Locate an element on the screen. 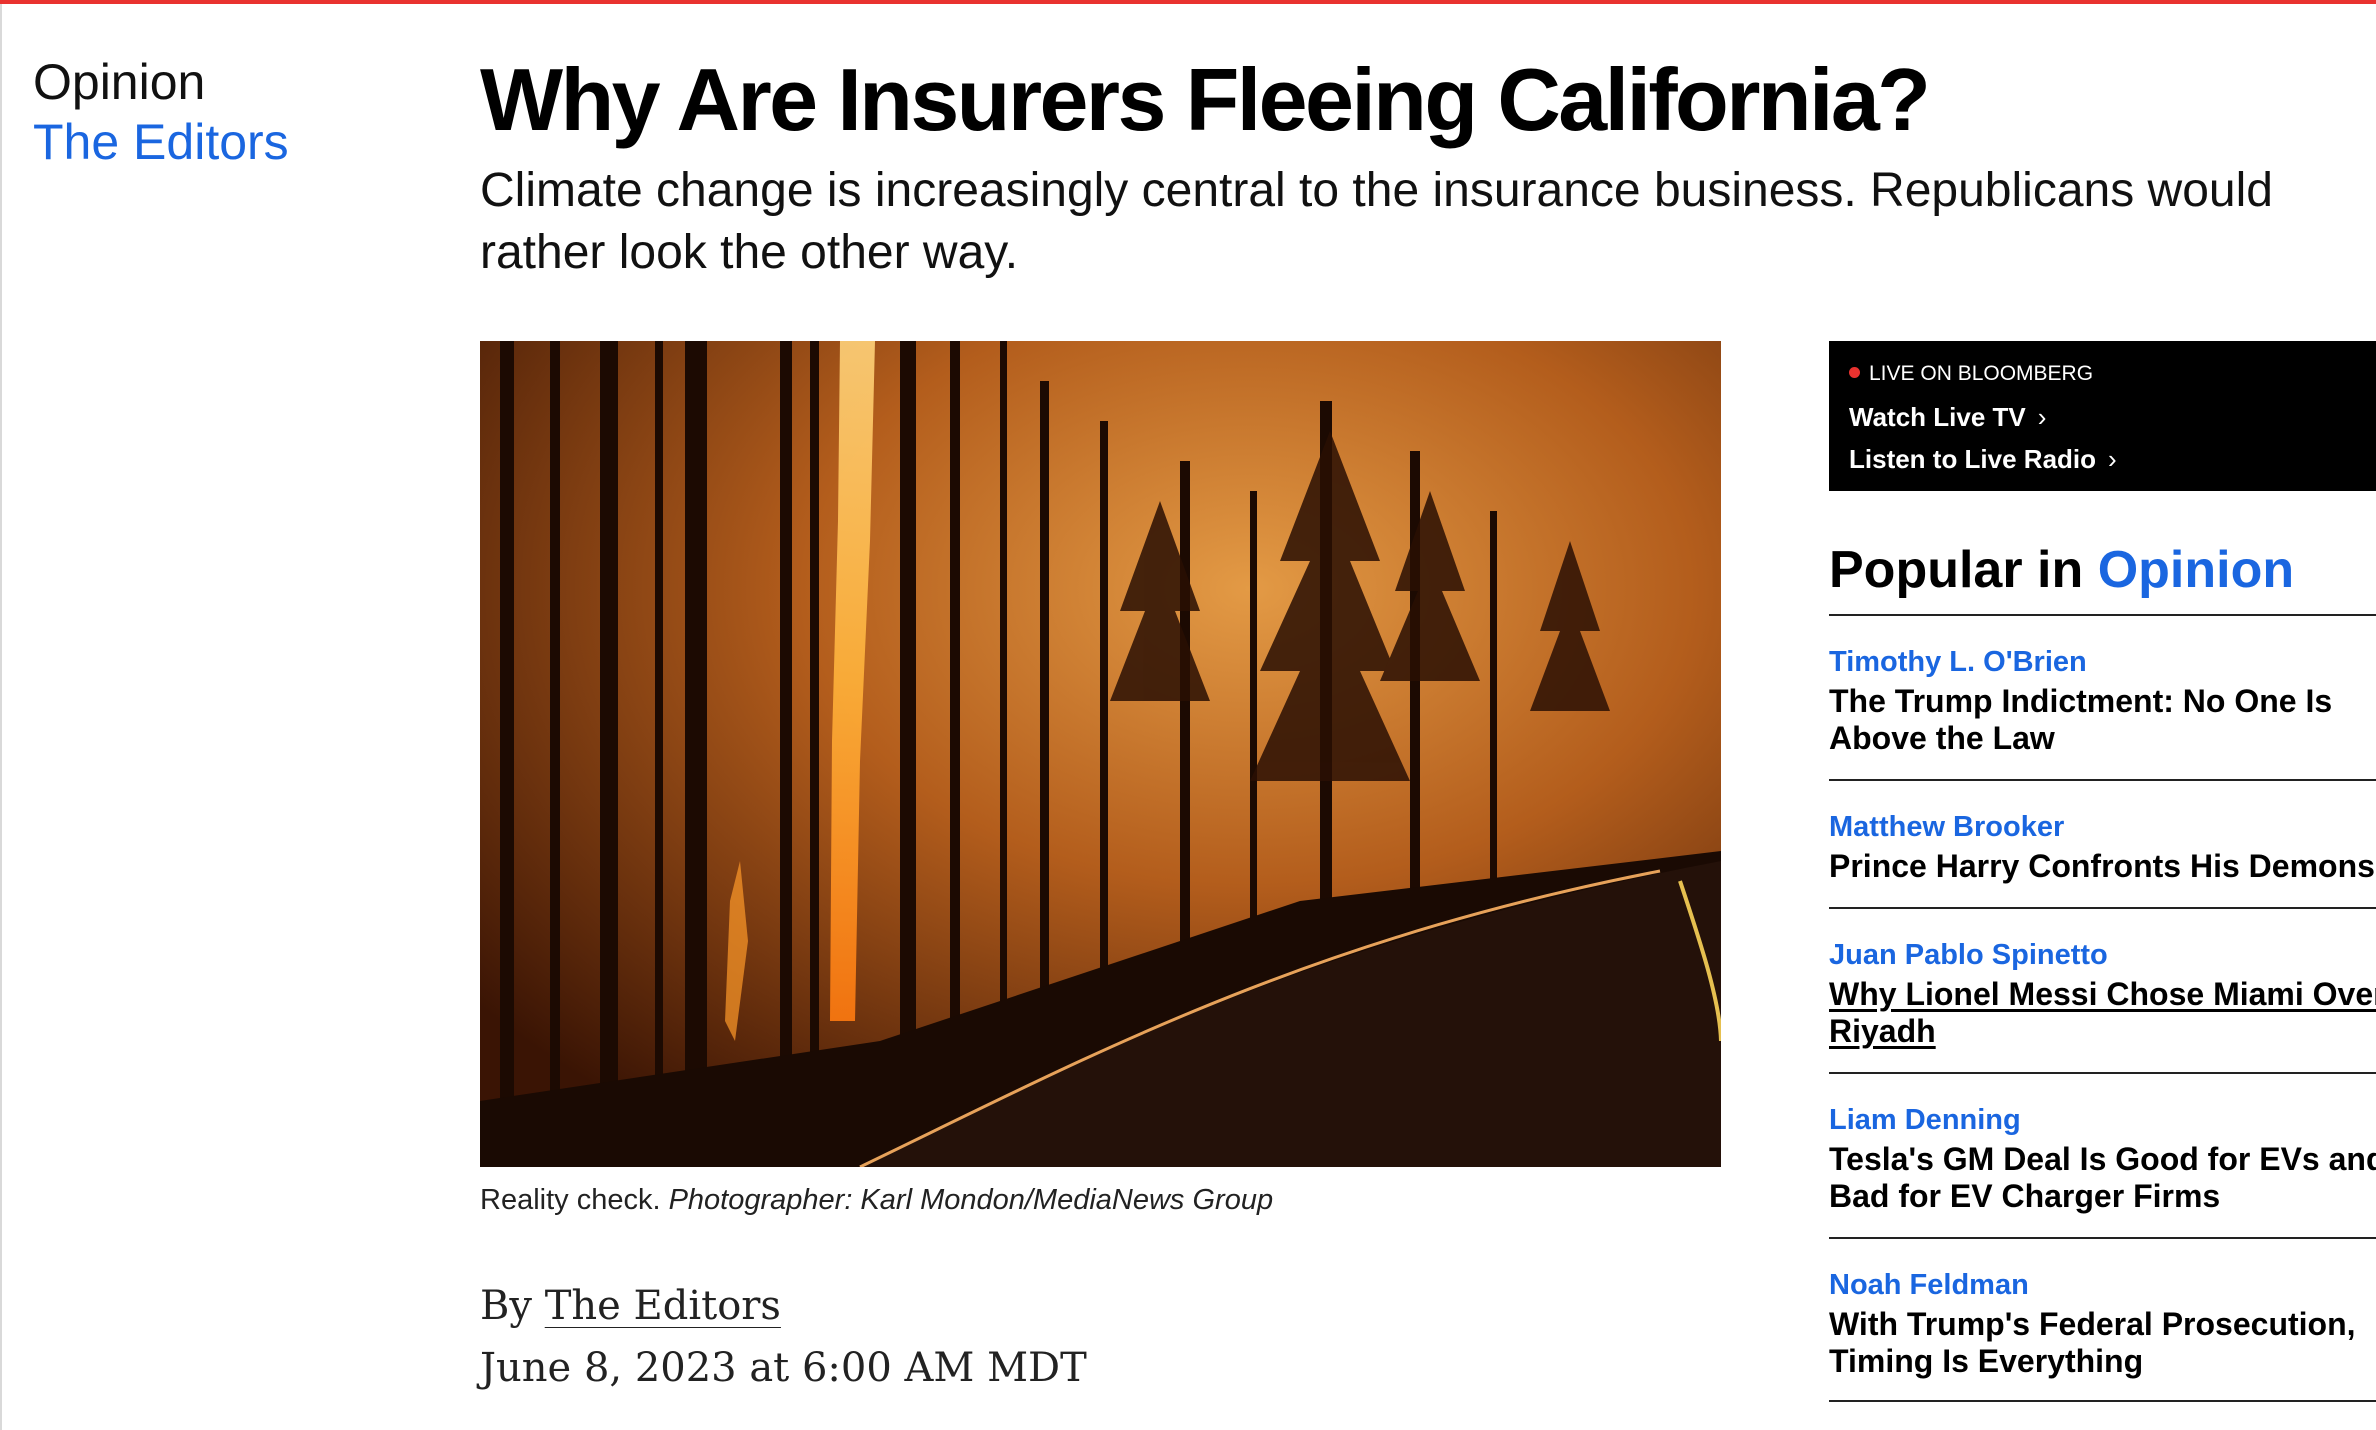 This screenshot has height=1430, width=2376. section-label: Opinion is located at coordinates (119, 82).